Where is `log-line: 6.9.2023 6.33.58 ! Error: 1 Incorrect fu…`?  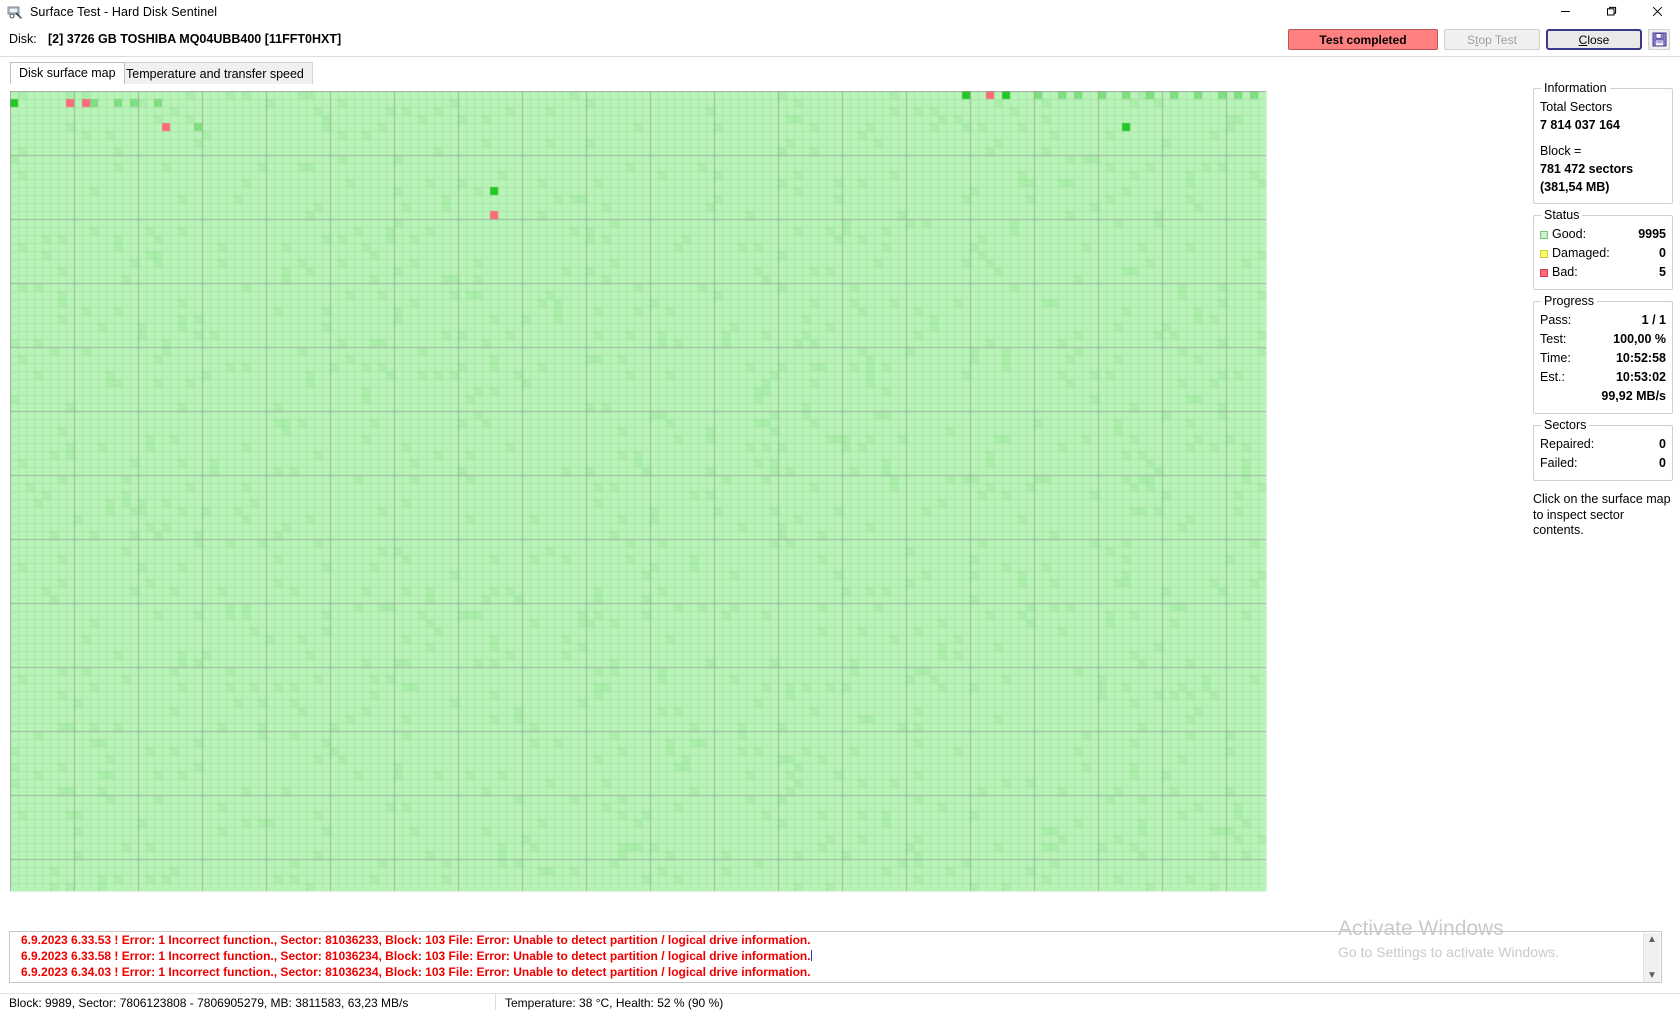
log-line: 6.9.2023 6.33.58 ! Error: 1 Incorrect fu… is located at coordinates (416, 956).